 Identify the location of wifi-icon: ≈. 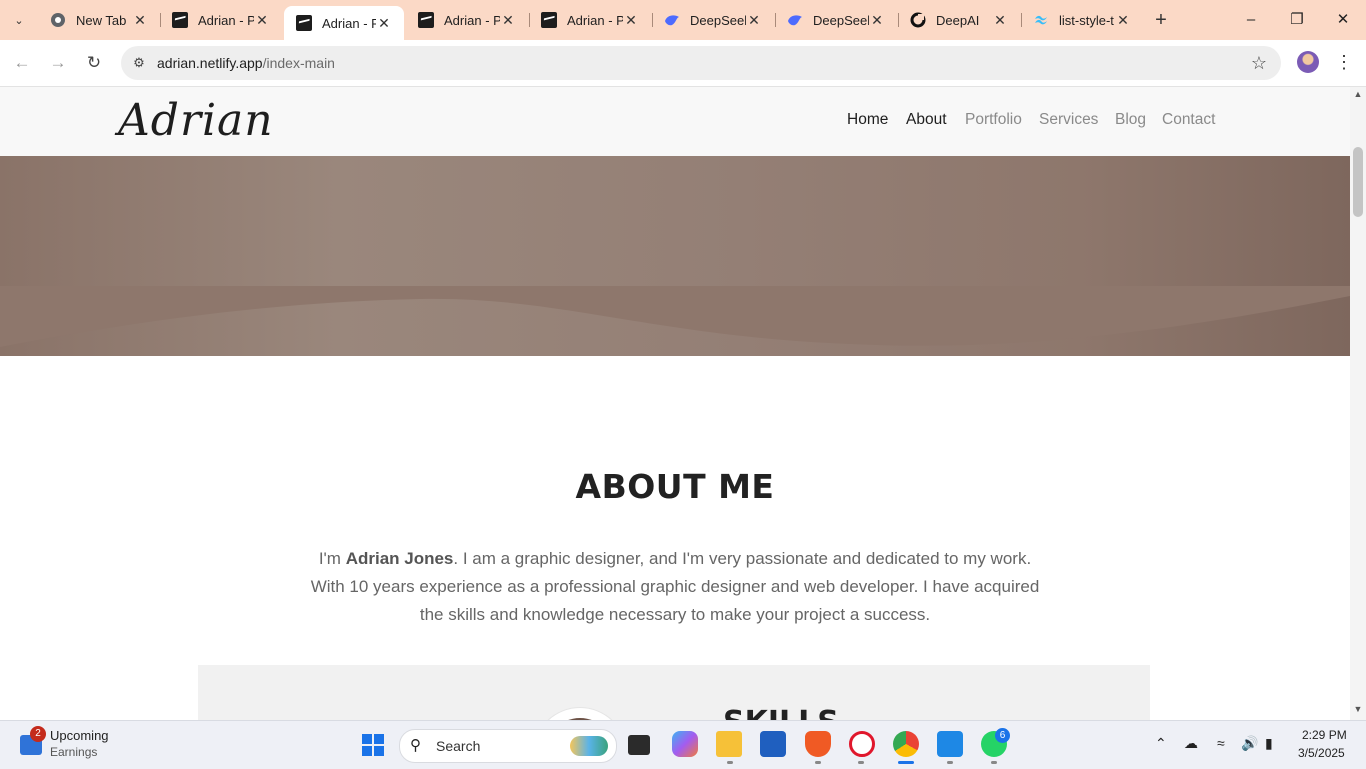
(1221, 743).